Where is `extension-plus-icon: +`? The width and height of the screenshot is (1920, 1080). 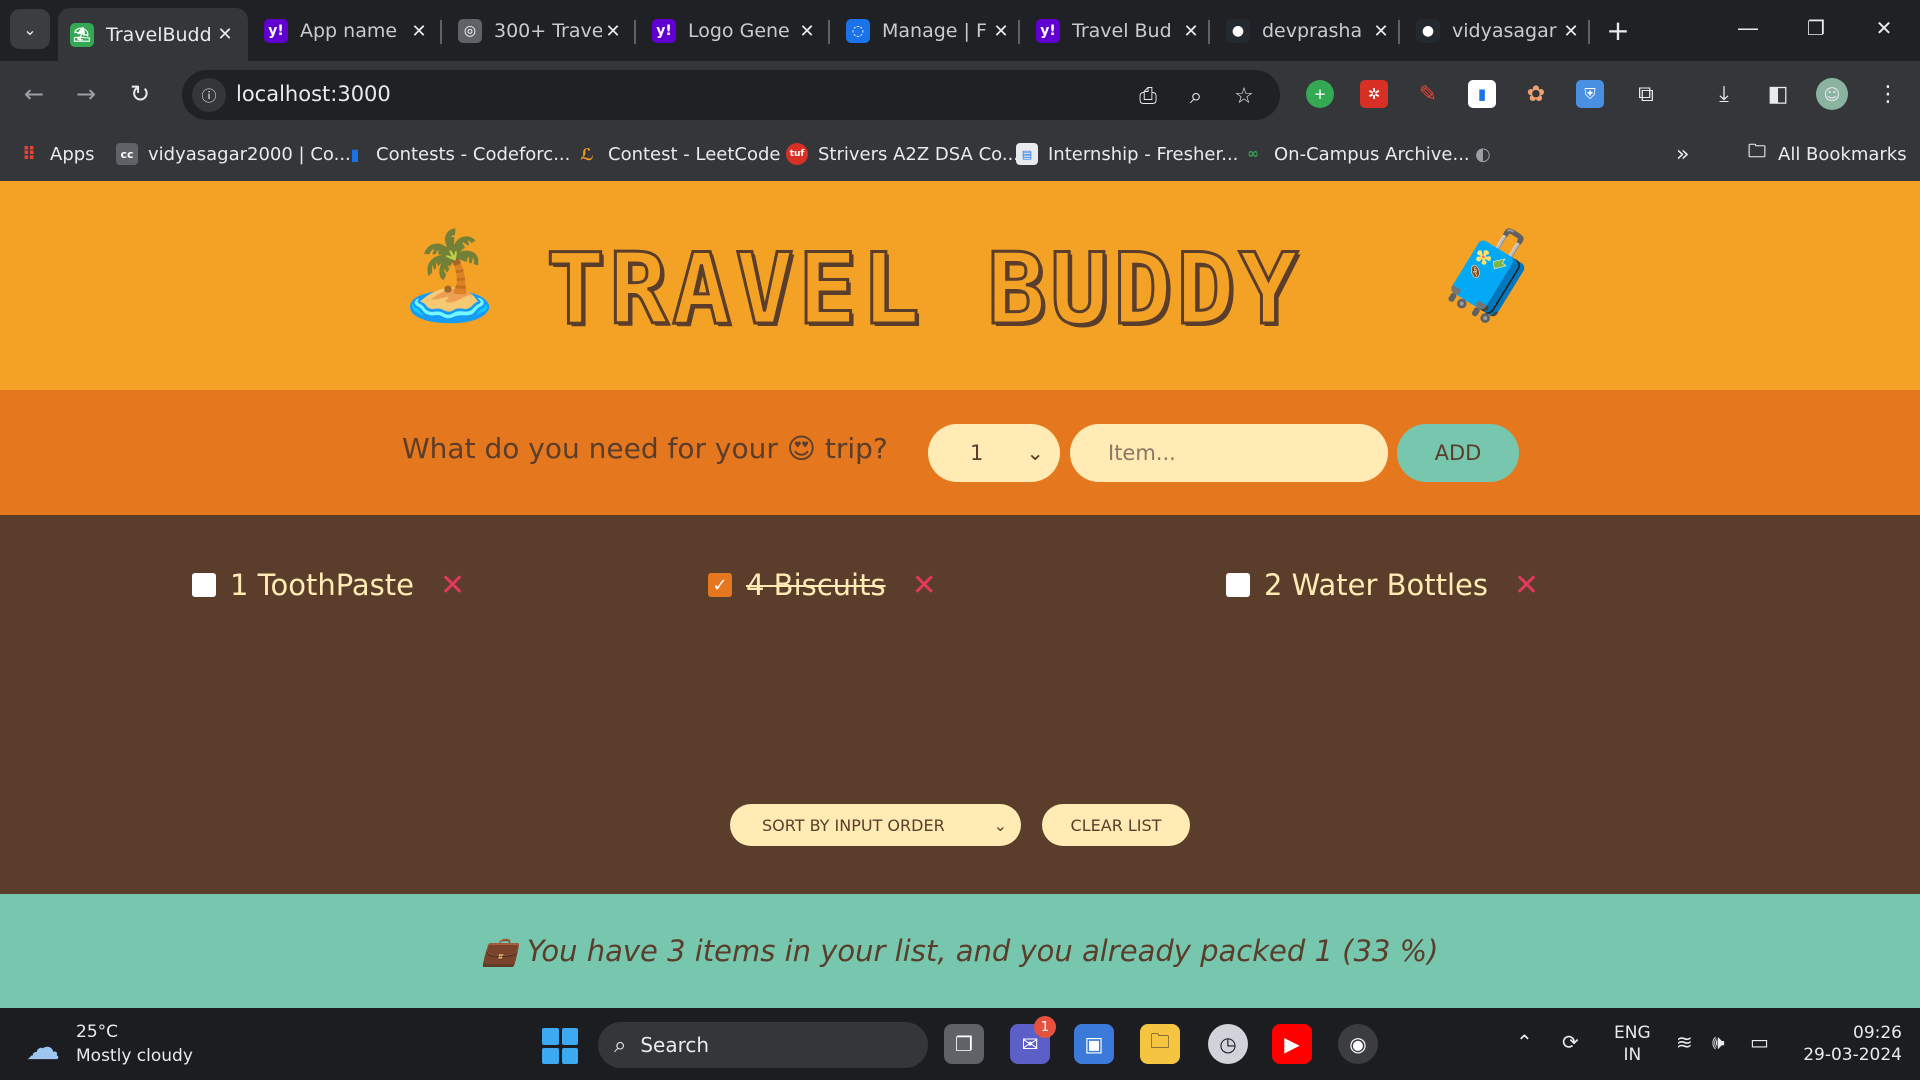 extension-plus-icon: + is located at coordinates (1320, 94).